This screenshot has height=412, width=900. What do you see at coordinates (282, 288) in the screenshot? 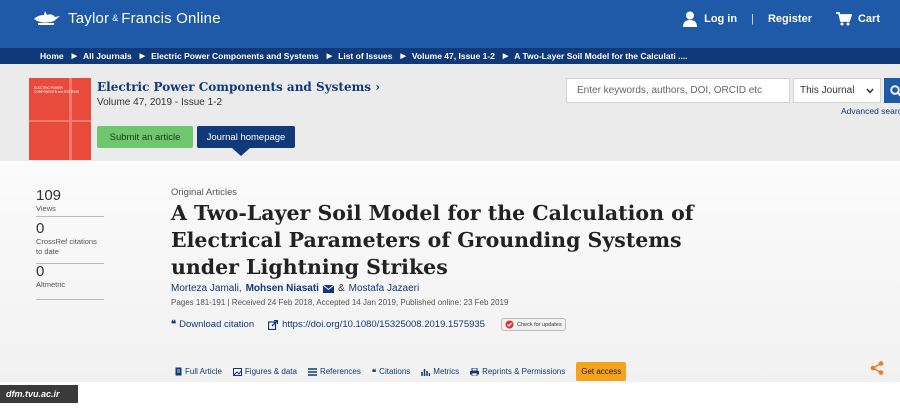
I see `author-link: Mohsen Niasati` at bounding box center [282, 288].